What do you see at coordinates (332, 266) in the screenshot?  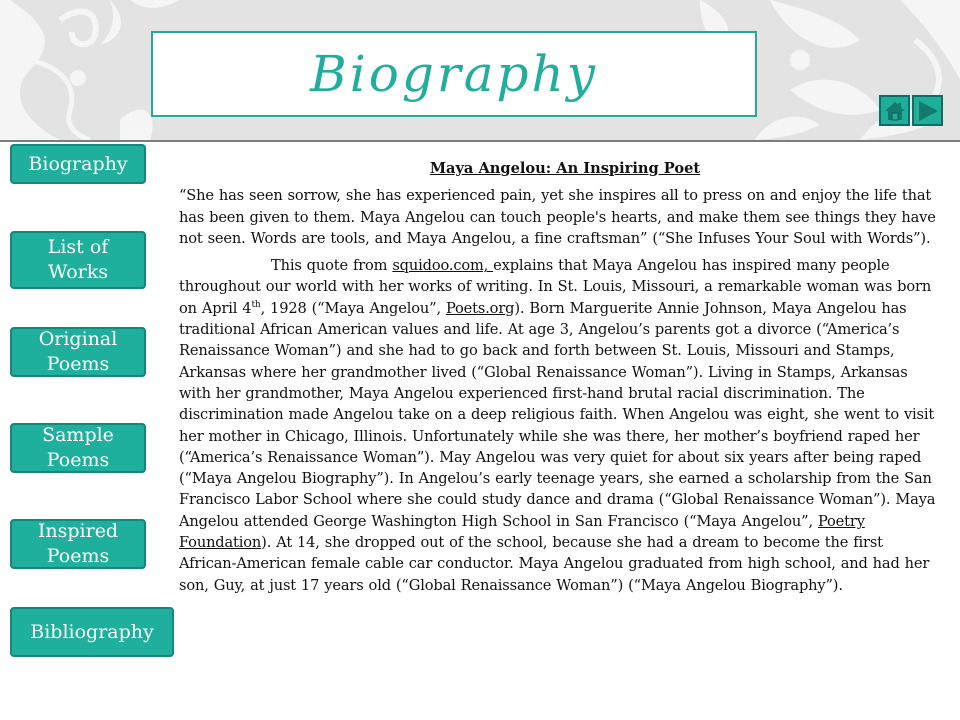 I see `body-text: This quote from` at bounding box center [332, 266].